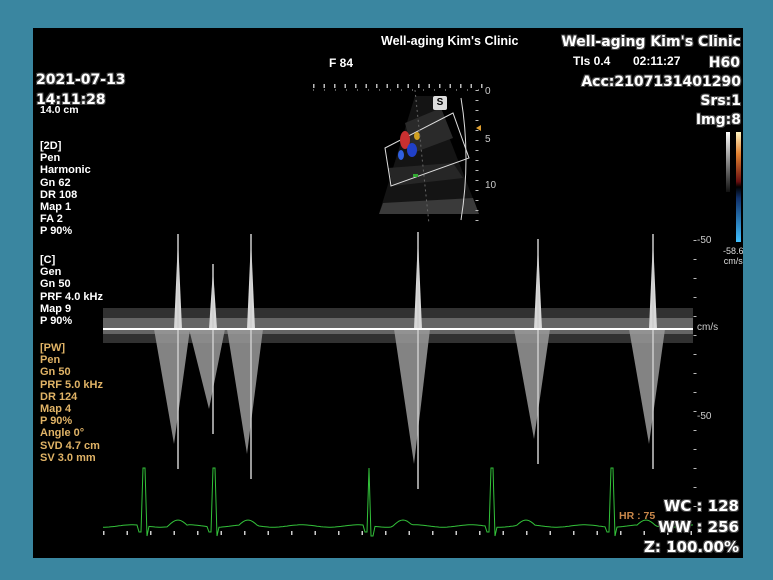 This screenshot has width=773, height=580. I want to click on colorbar-label: -58.6 cm/s, so click(733, 256).